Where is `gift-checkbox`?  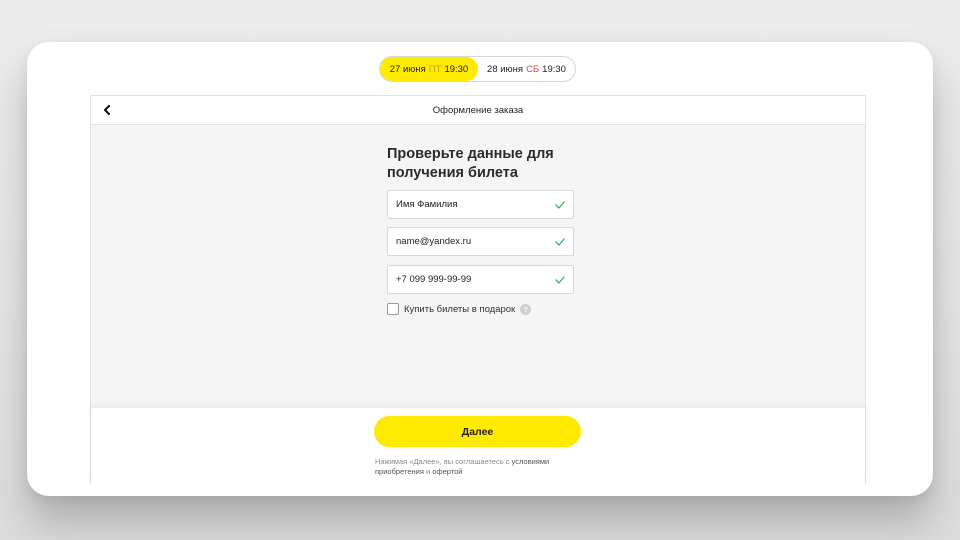 gift-checkbox is located at coordinates (393, 309).